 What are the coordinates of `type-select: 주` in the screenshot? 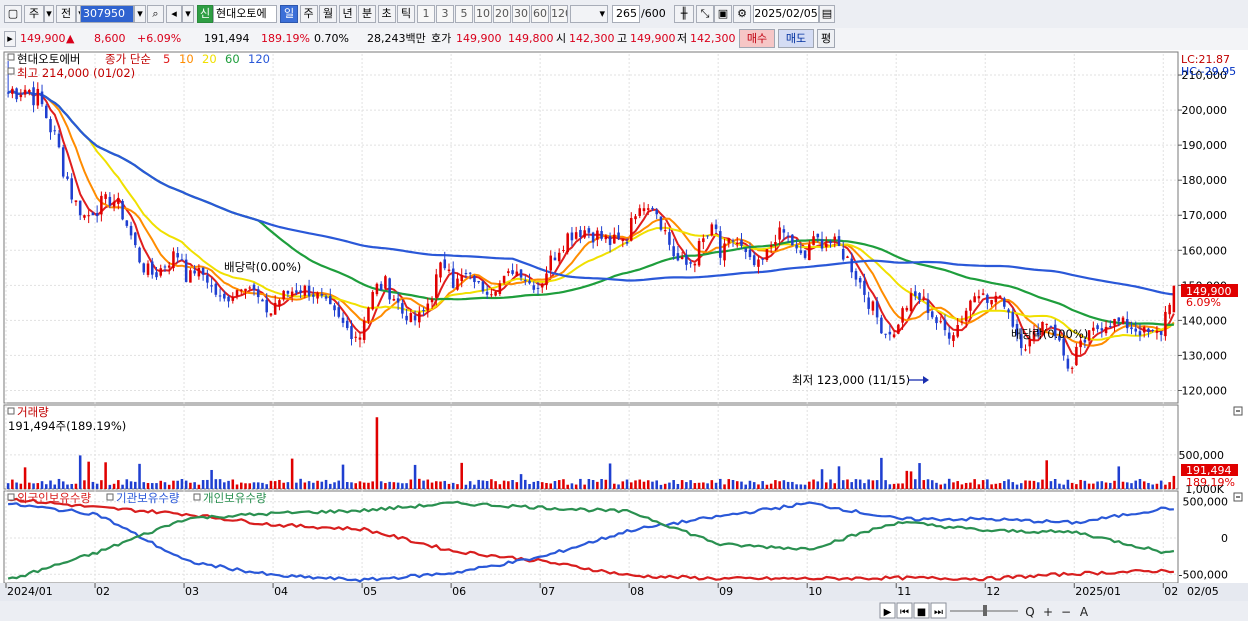 It's located at (34, 14).